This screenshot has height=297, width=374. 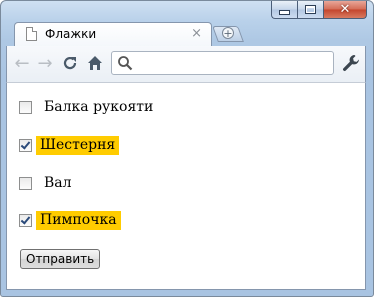 What do you see at coordinates (60, 259) in the screenshot?
I see `submit-button: Отправить` at bounding box center [60, 259].